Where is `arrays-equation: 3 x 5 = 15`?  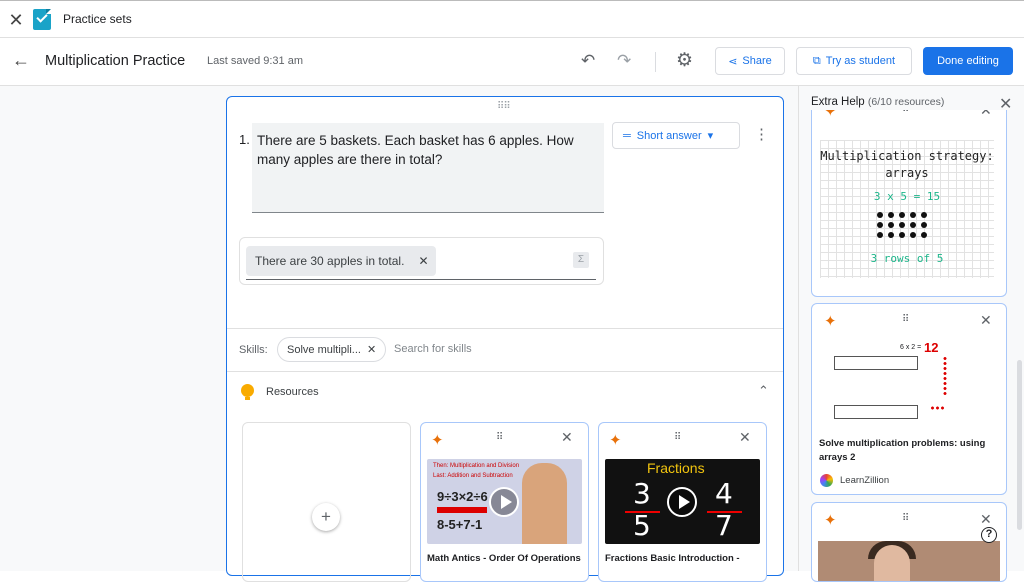 arrays-equation: 3 x 5 = 15 is located at coordinates (907, 196).